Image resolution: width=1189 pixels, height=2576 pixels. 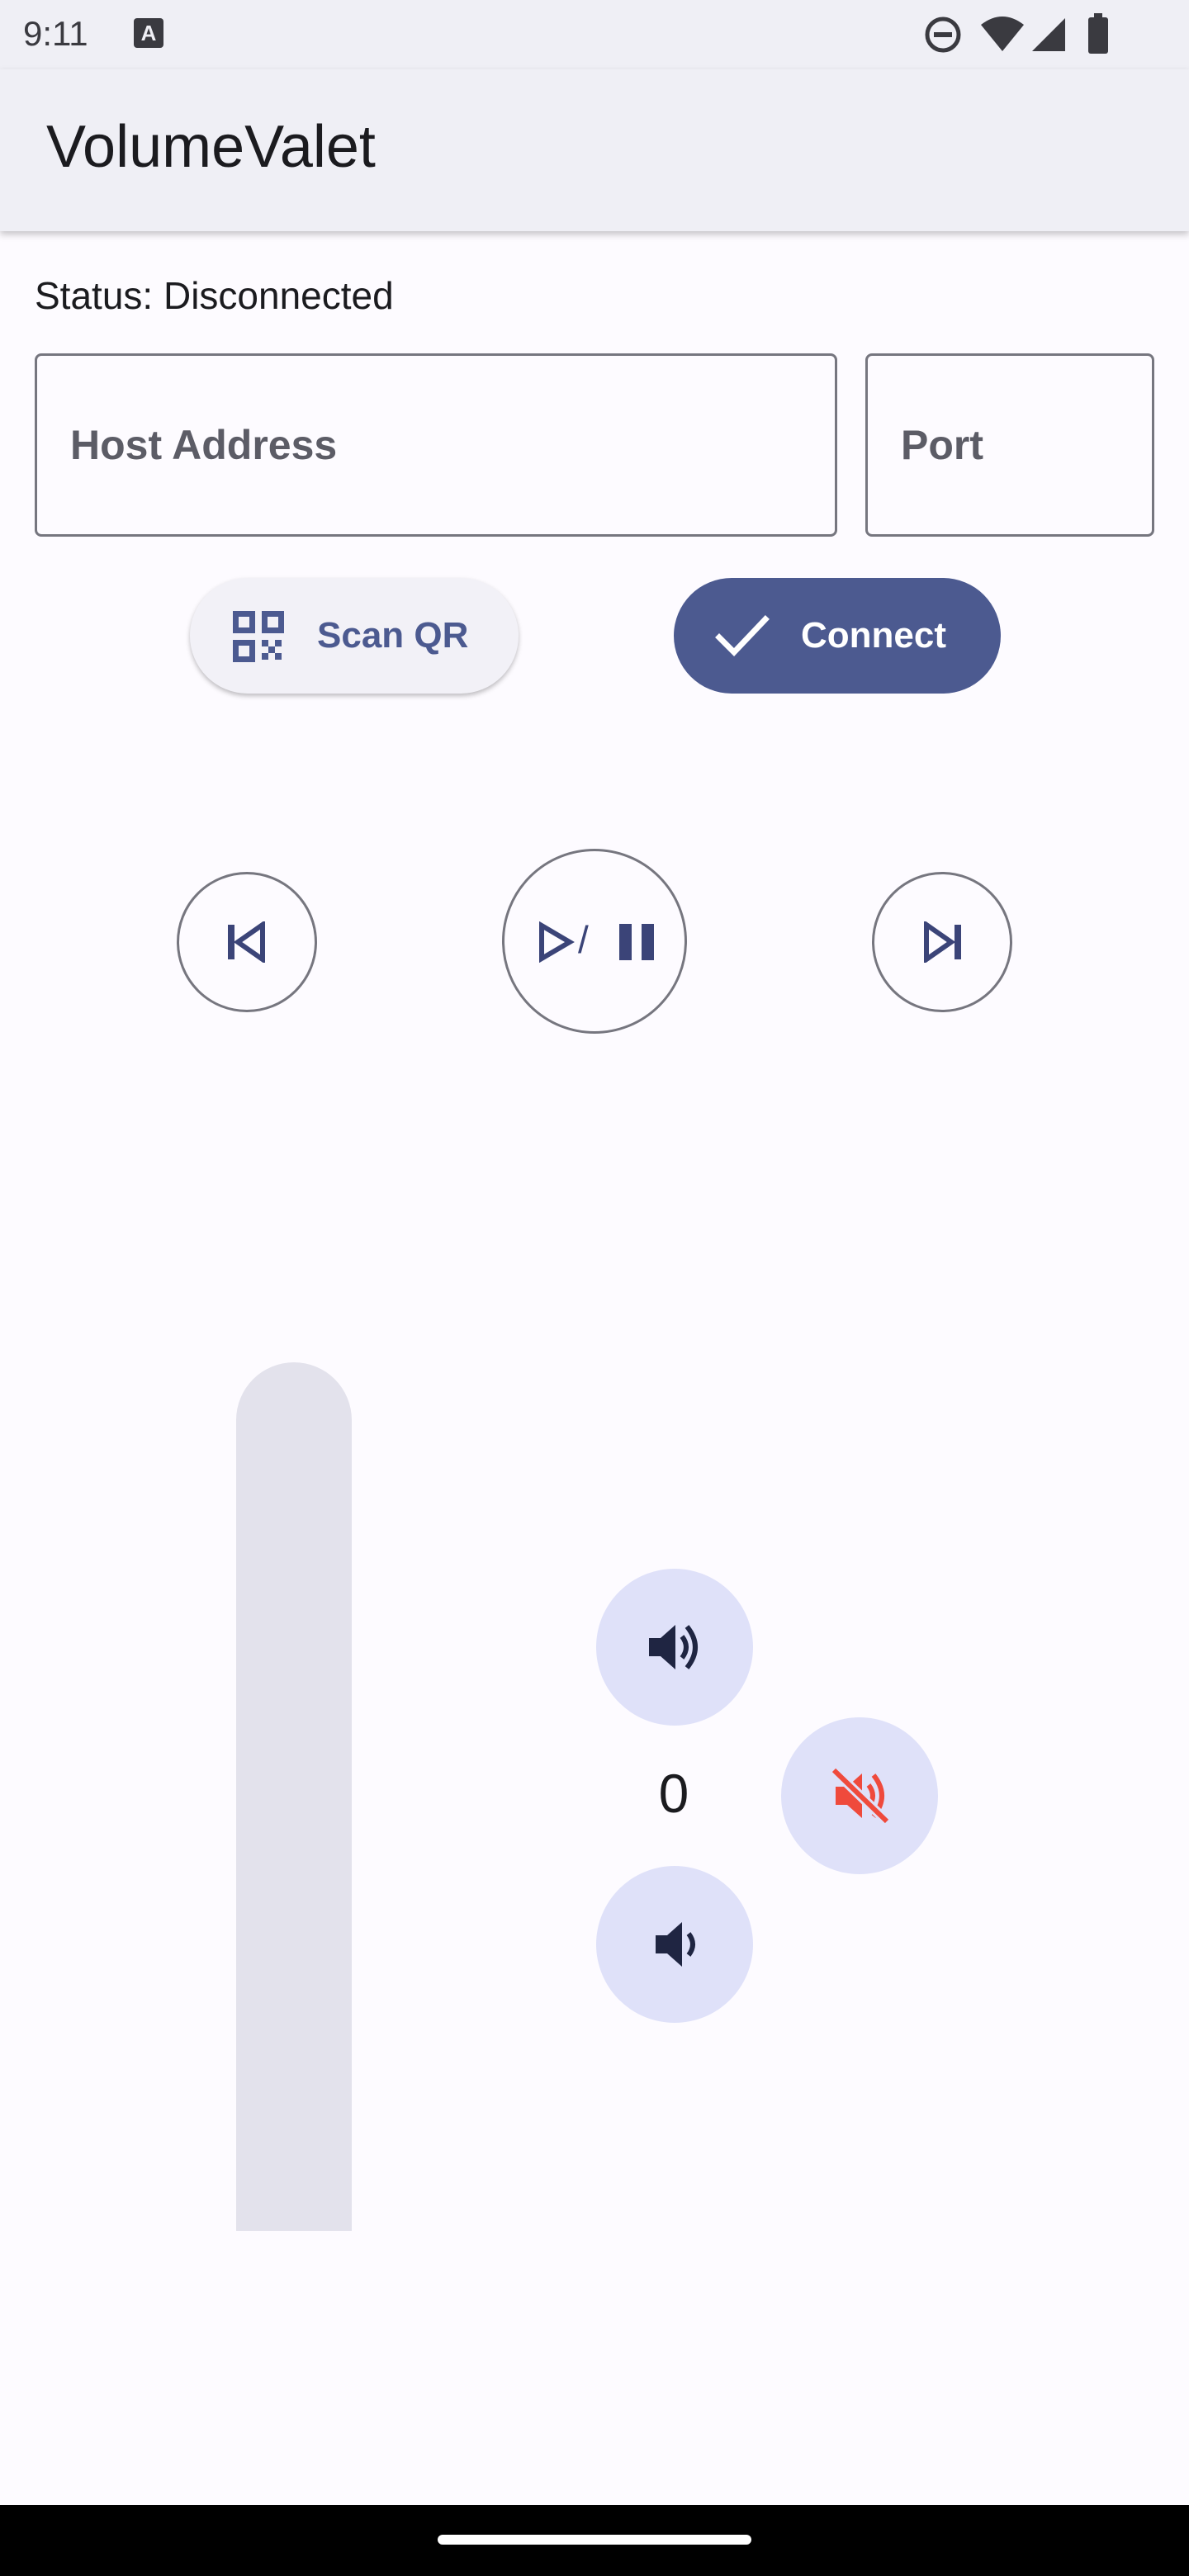 What do you see at coordinates (1002, 34) in the screenshot?
I see `wifi-icon` at bounding box center [1002, 34].